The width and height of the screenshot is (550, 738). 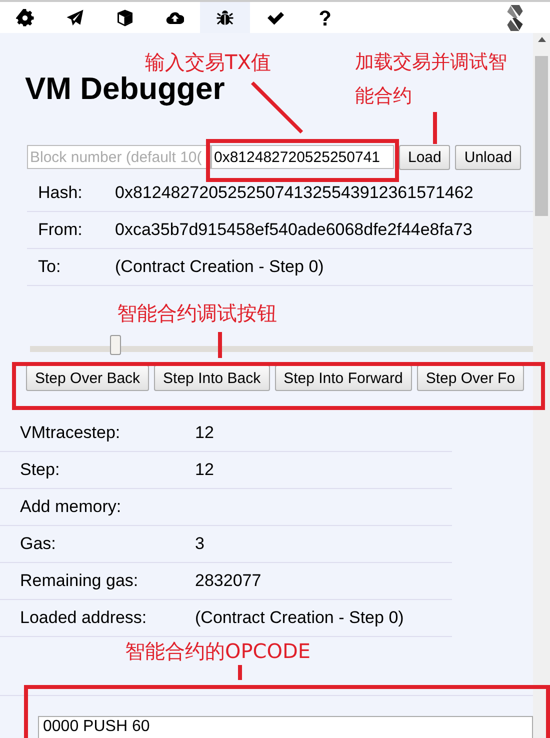 I want to click on field-value: 0x812482720525250741325543912361571462, so click(x=294, y=193).